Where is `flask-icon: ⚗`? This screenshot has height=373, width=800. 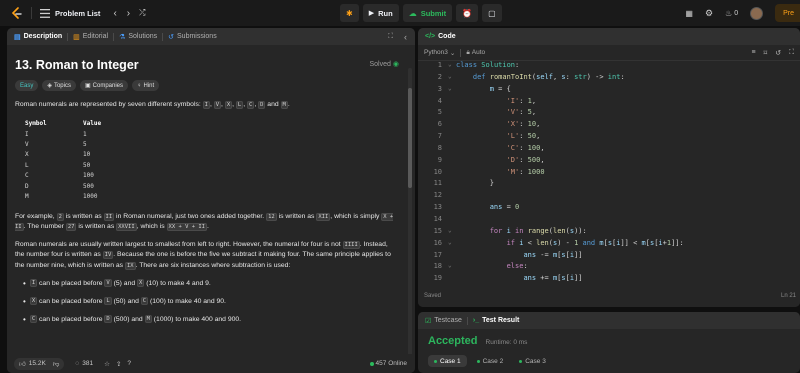
flask-icon: ⚗ is located at coordinates (122, 37).